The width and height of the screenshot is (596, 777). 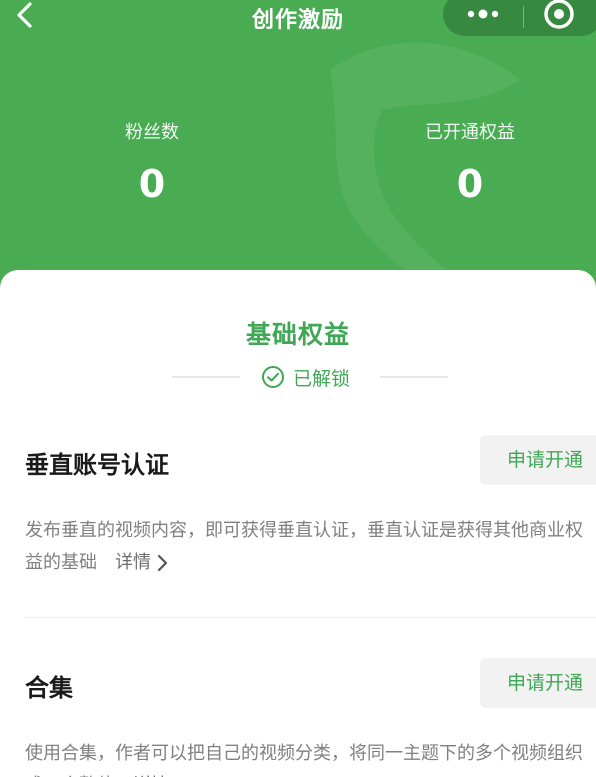 I want to click on benefit-title: 垂直账号认证, so click(x=97, y=465).